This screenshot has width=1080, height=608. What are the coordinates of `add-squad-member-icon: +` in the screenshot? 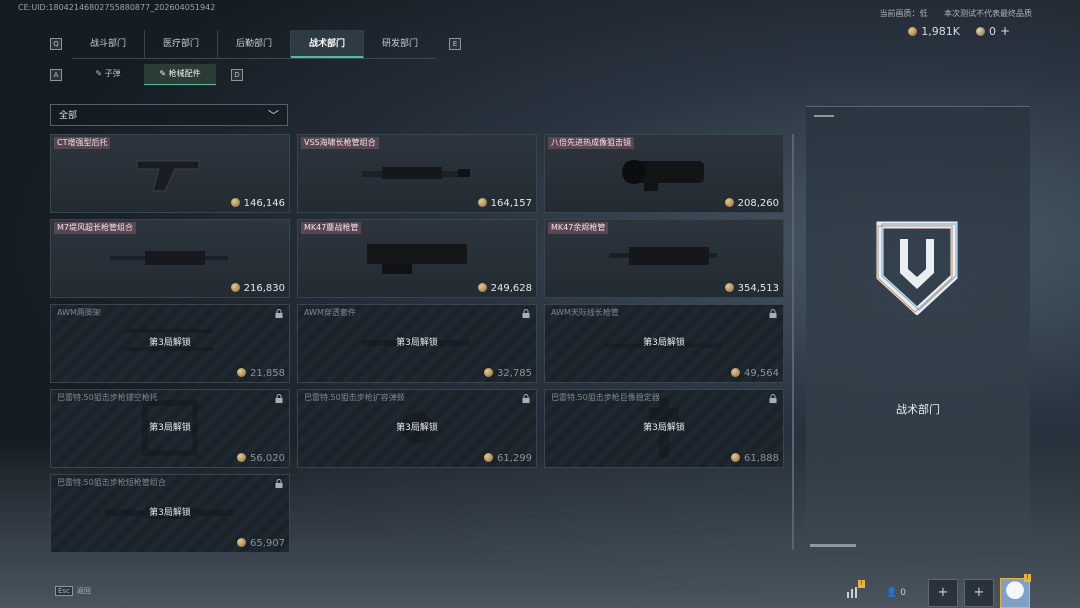 It's located at (979, 592).